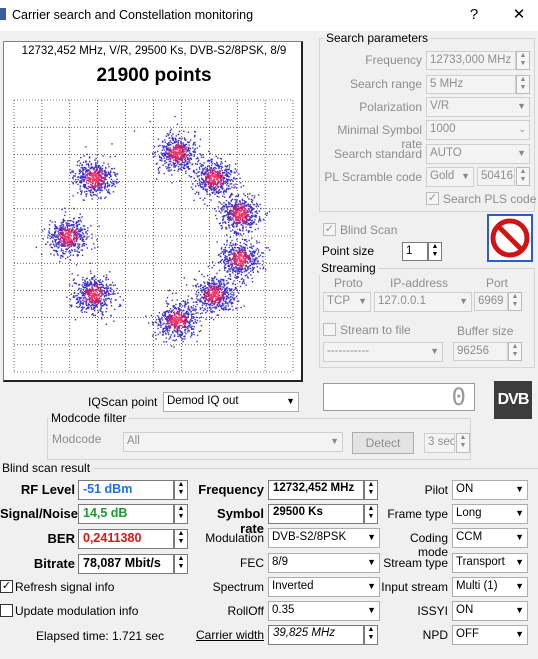 The height and width of the screenshot is (659, 538). What do you see at coordinates (324, 611) in the screenshot?
I see `rolloff-select: 0.35 ▼` at bounding box center [324, 611].